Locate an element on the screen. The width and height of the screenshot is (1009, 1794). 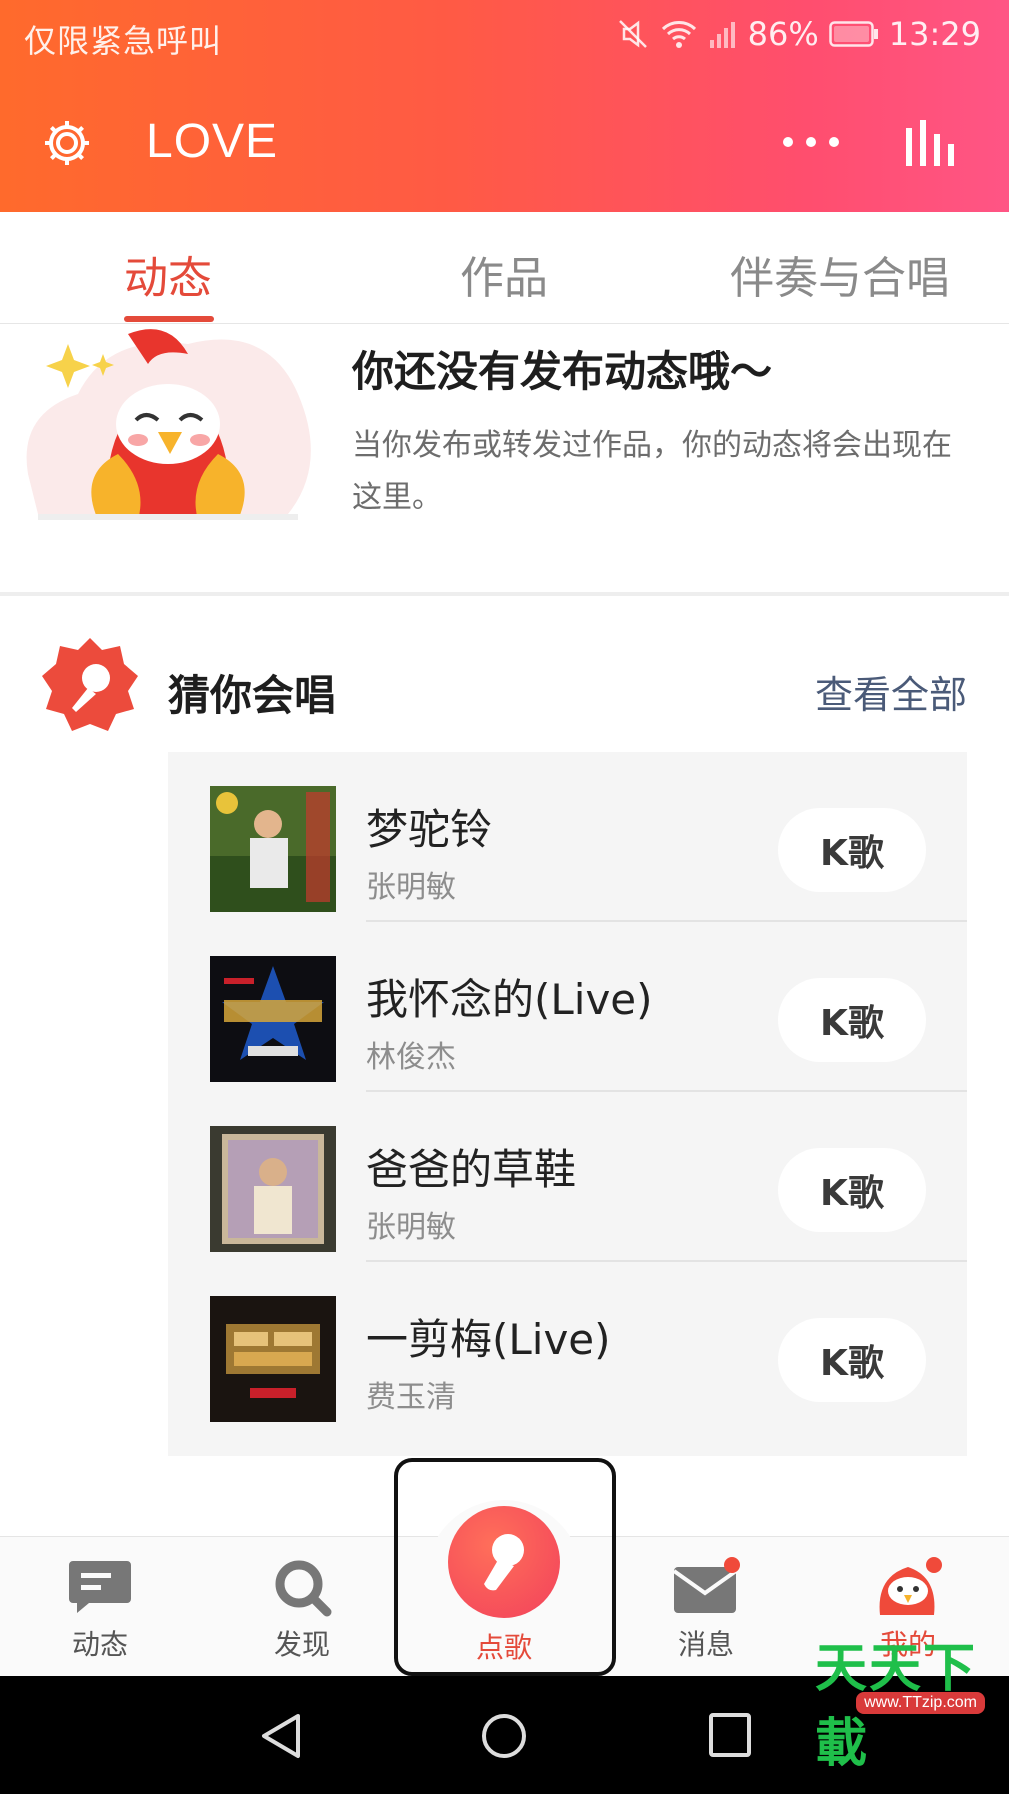
tab-indicator is located at coordinates (169, 319).